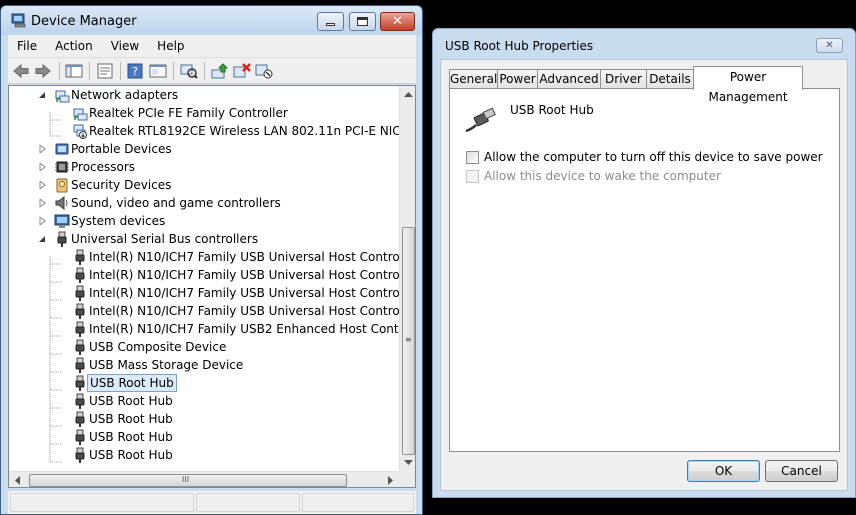 This screenshot has height=515, width=856. I want to click on tree-category: System devices, so click(204, 221).